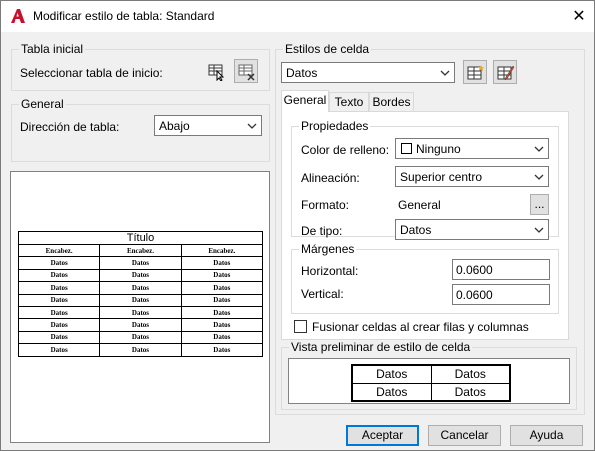 The height and width of the screenshot is (451, 595). I want to click on cell-styles-label: Estilos de celda, so click(327, 49).